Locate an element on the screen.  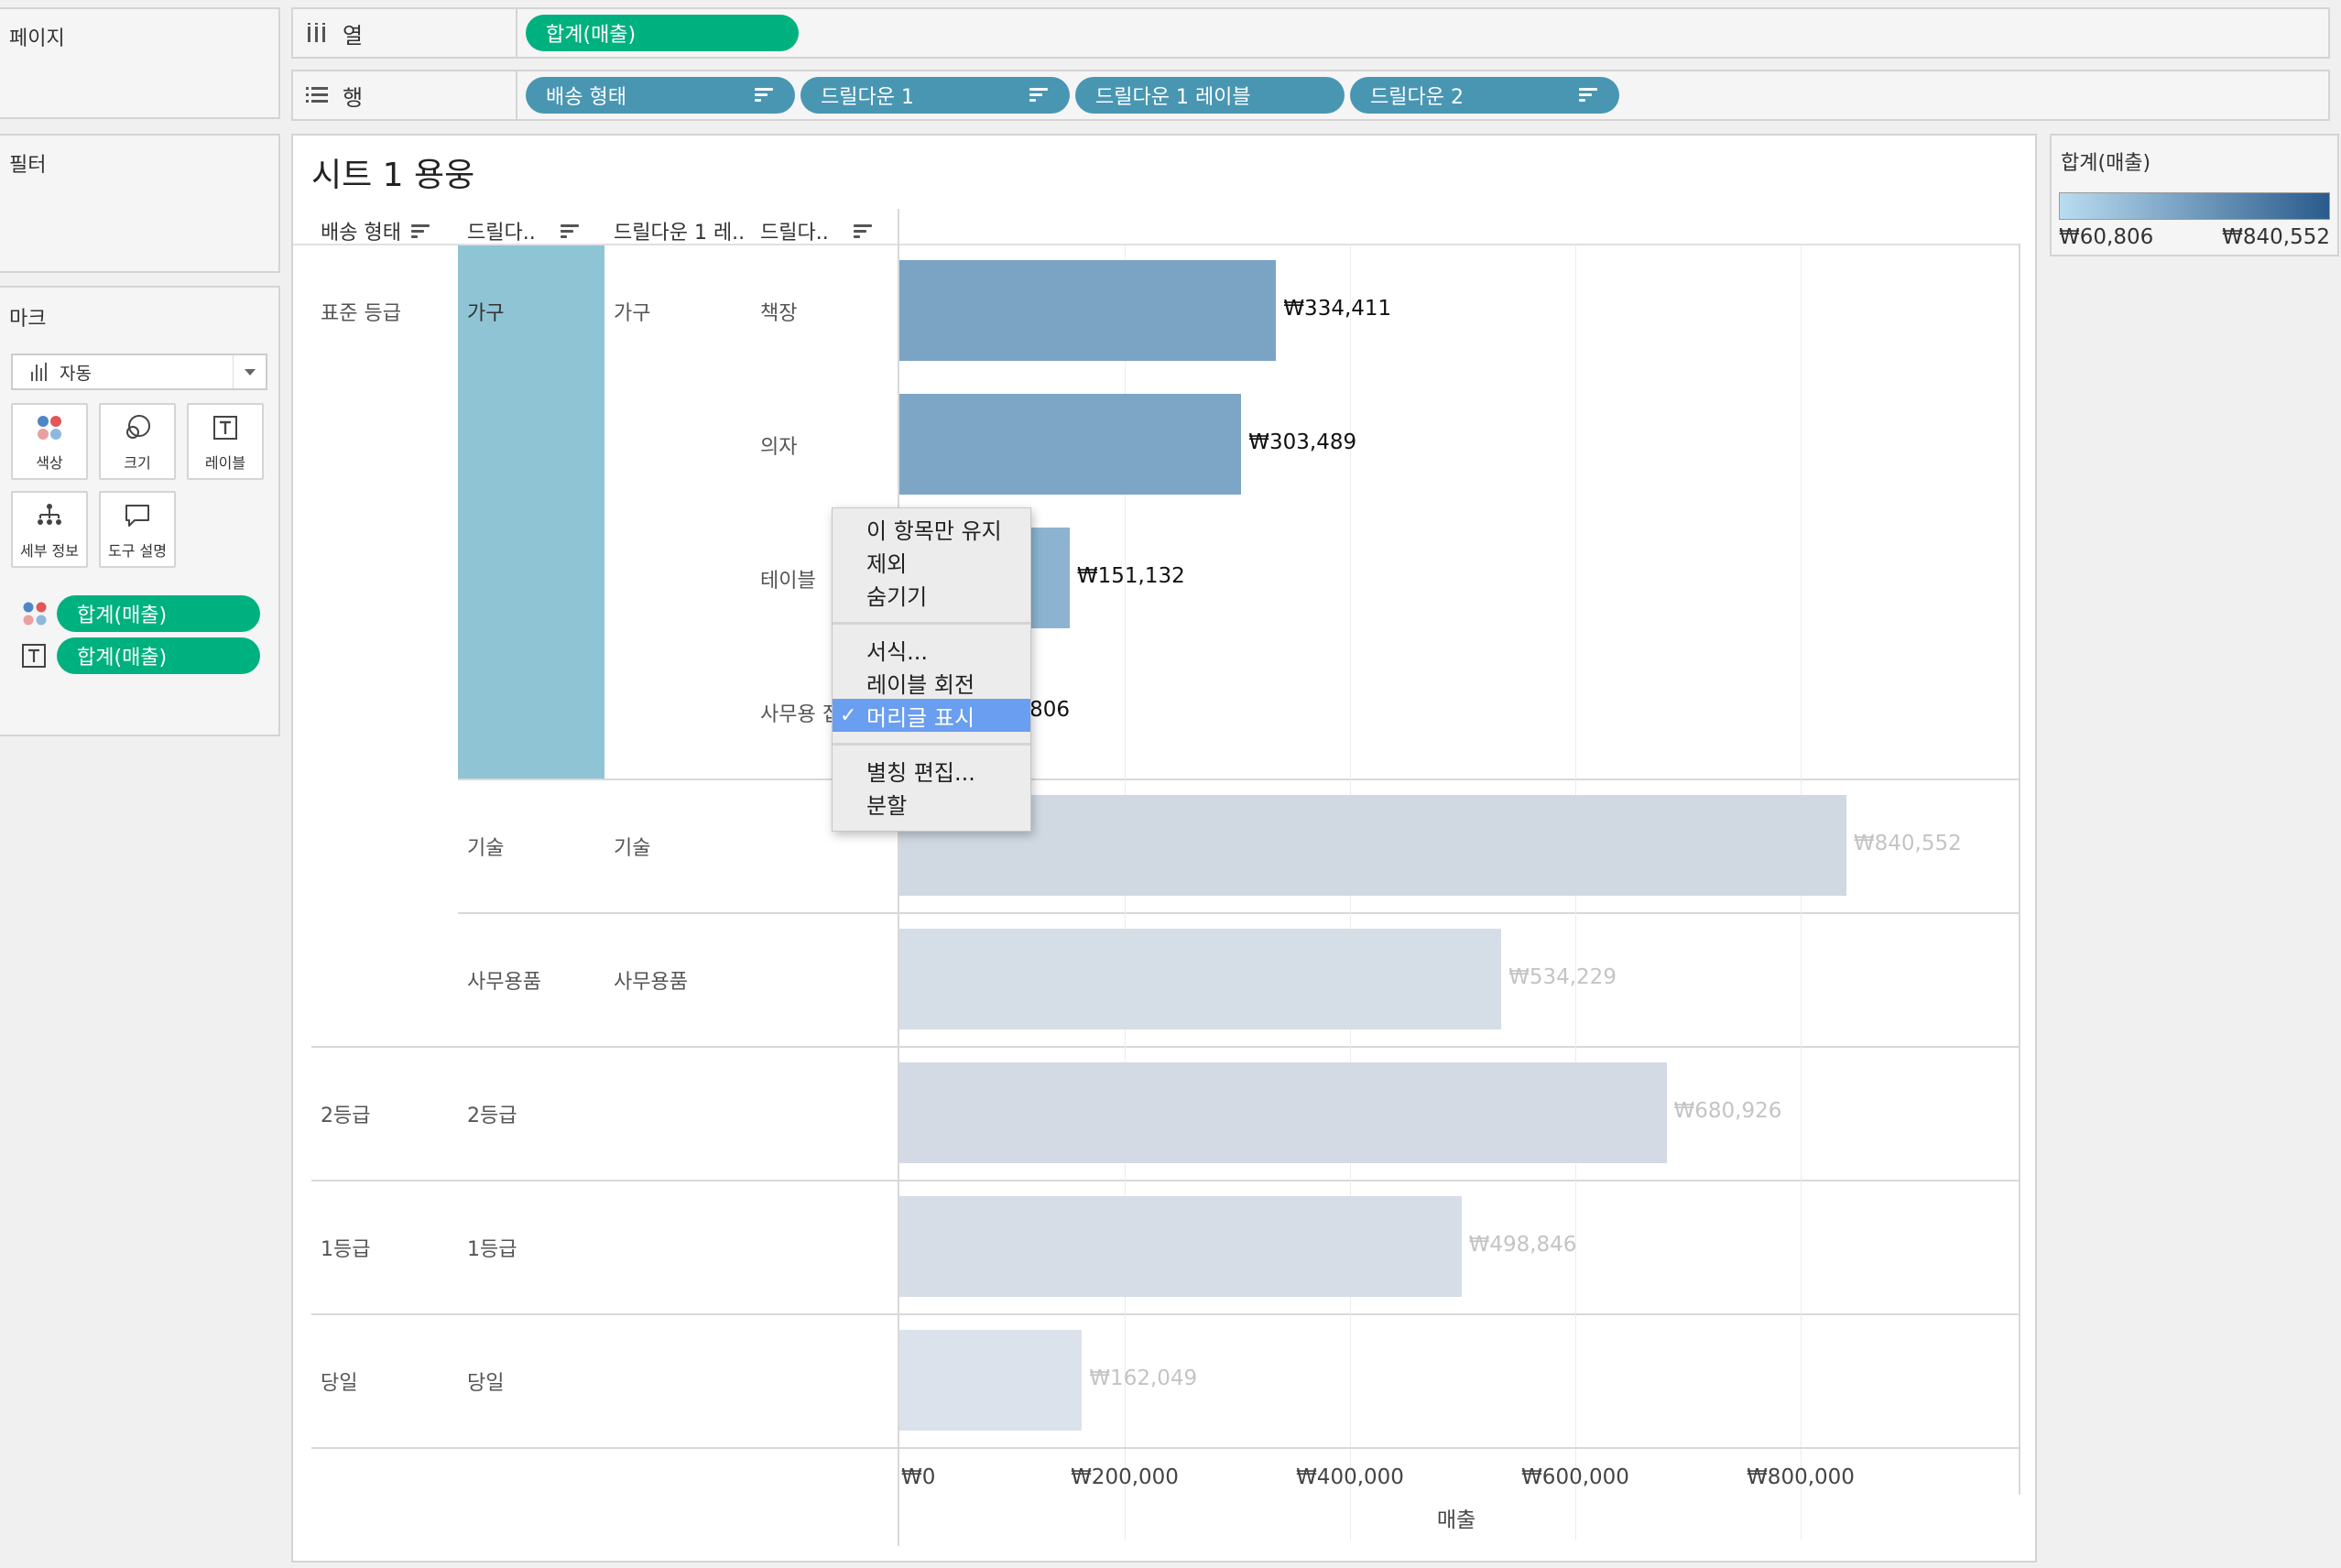
mark-color-pill: 합계(매출) is located at coordinates (158, 613).